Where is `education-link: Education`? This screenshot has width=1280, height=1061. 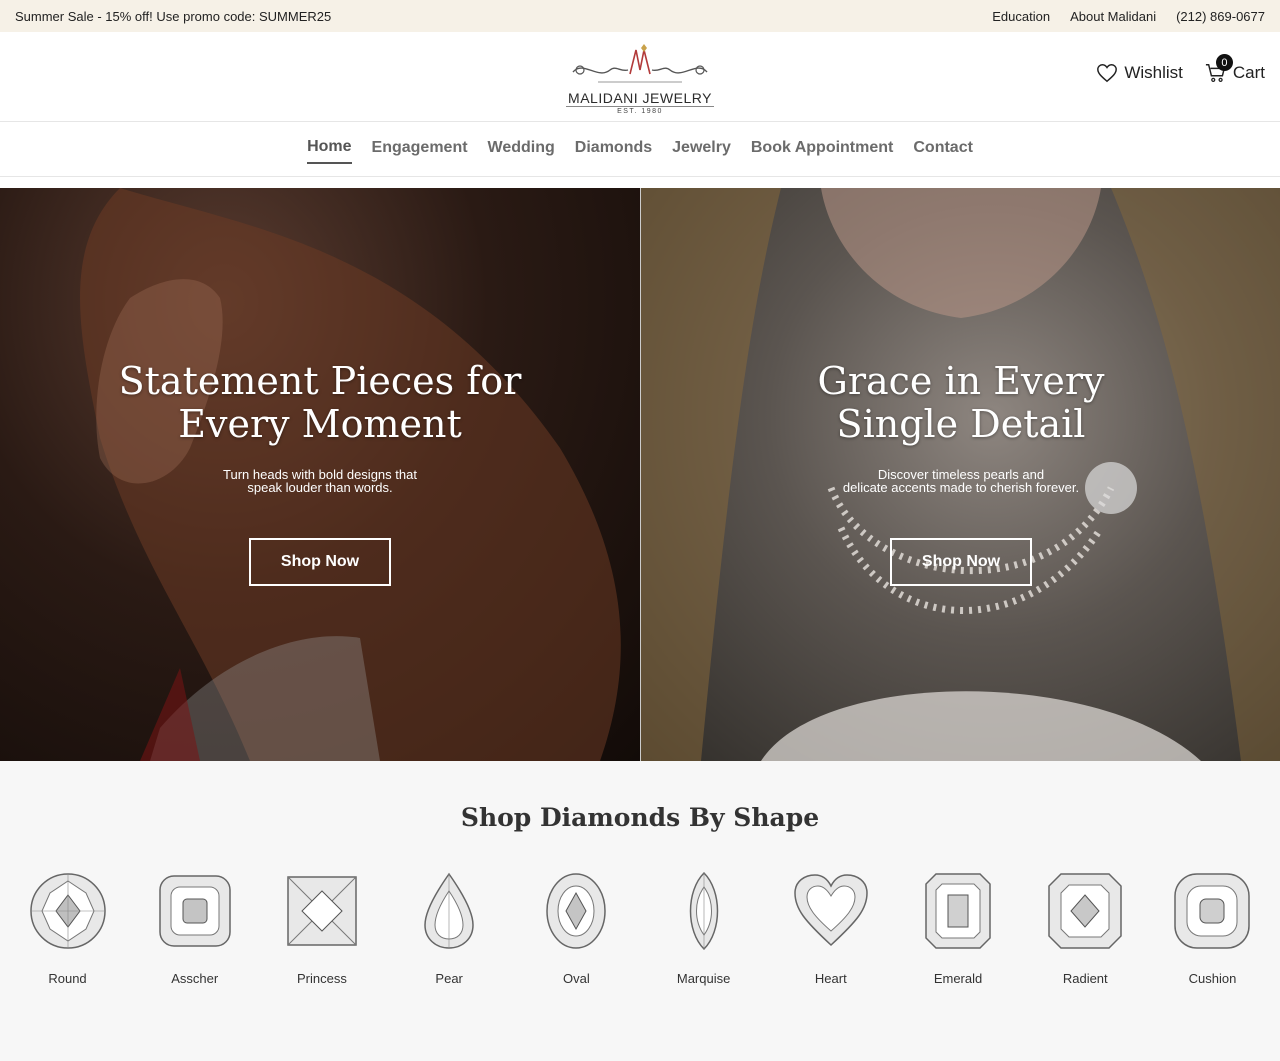 education-link: Education is located at coordinates (1021, 16).